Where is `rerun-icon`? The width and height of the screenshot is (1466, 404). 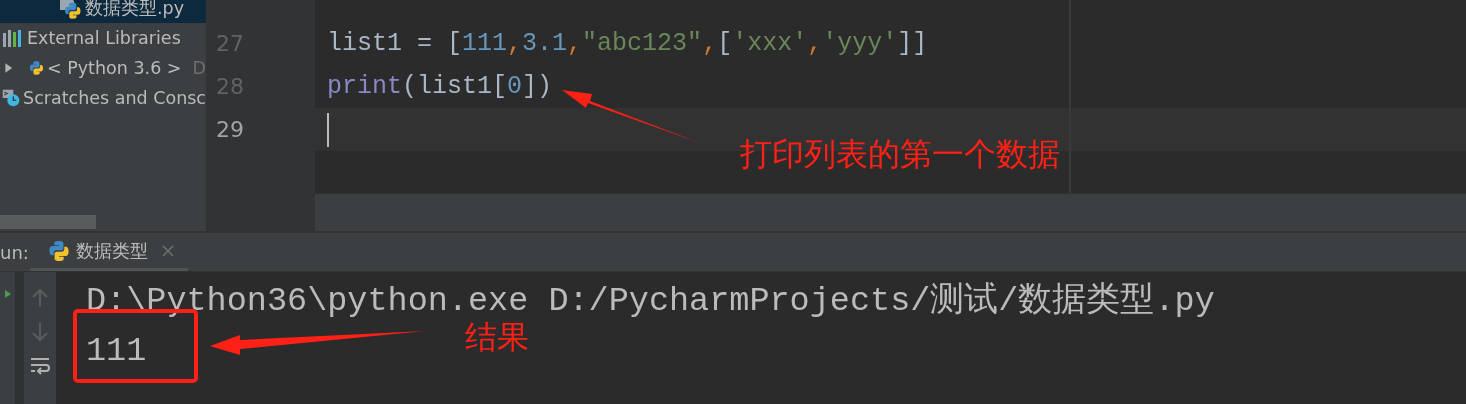 rerun-icon is located at coordinates (7, 294).